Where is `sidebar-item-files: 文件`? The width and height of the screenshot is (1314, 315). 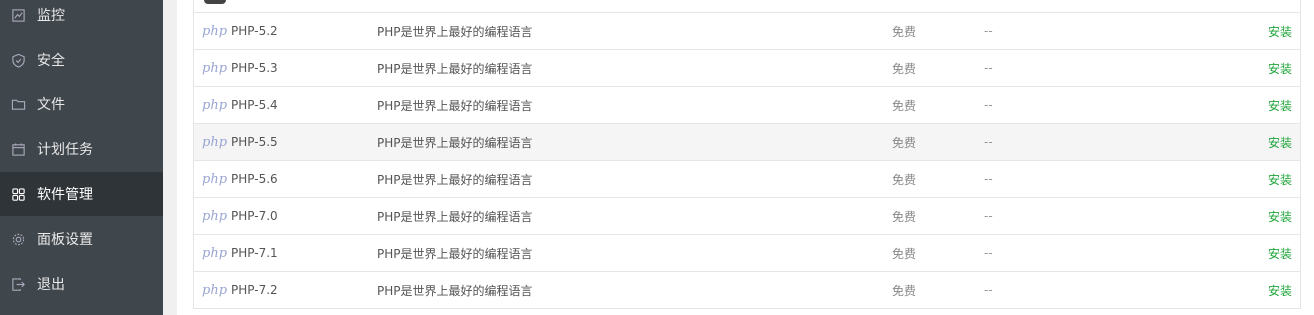 sidebar-item-files: 文件 is located at coordinates (81, 104).